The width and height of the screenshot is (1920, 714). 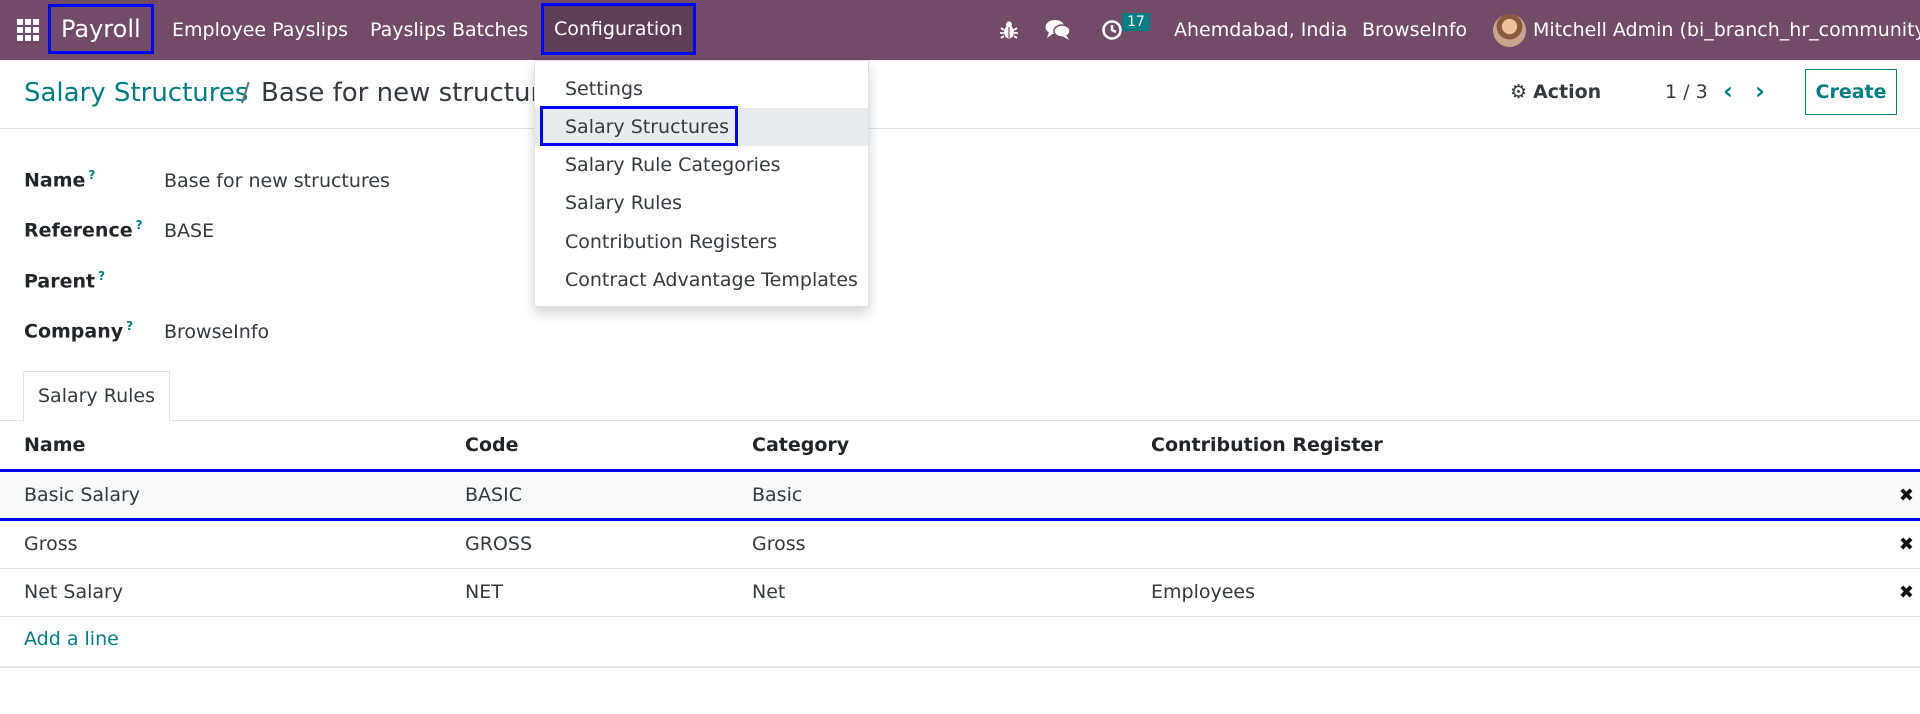 What do you see at coordinates (73, 592) in the screenshot?
I see `cell-name: Net Salary` at bounding box center [73, 592].